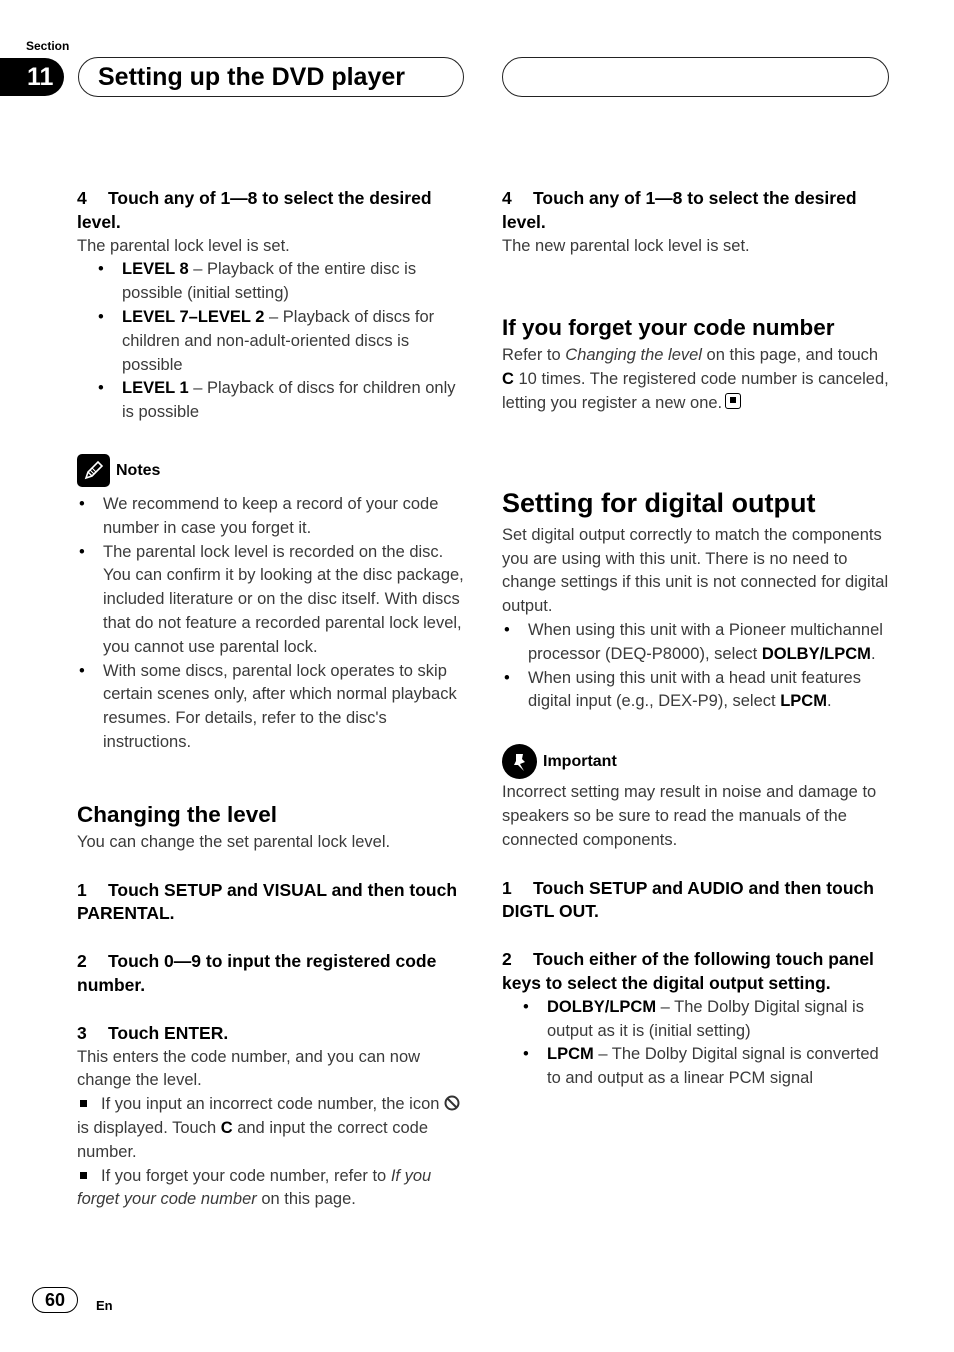 The width and height of the screenshot is (954, 1352). Describe the element at coordinates (153, 1032) in the screenshot. I see `step-3-left: 3 Touch ENTER.` at that location.